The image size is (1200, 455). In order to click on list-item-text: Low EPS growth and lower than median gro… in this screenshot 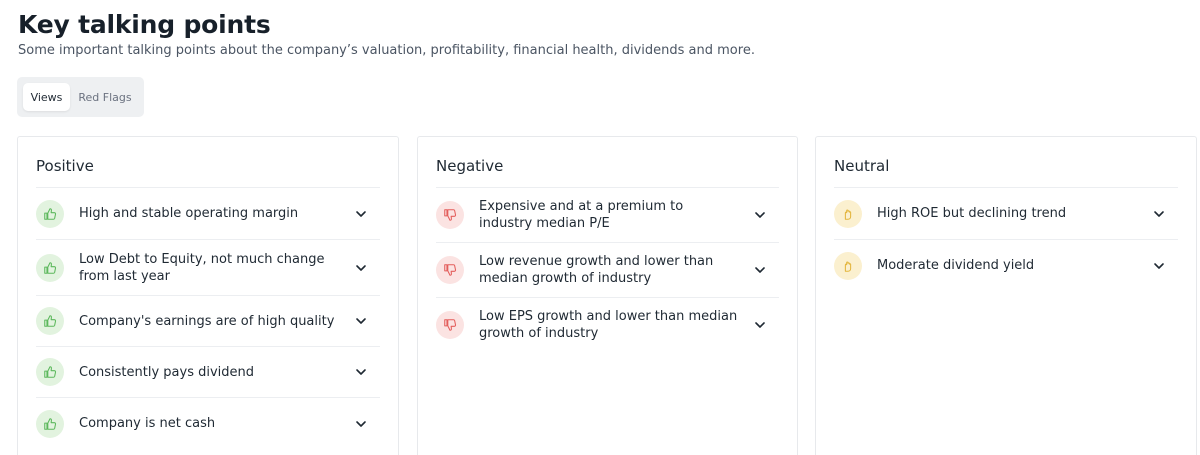, I will do `click(608, 325)`.